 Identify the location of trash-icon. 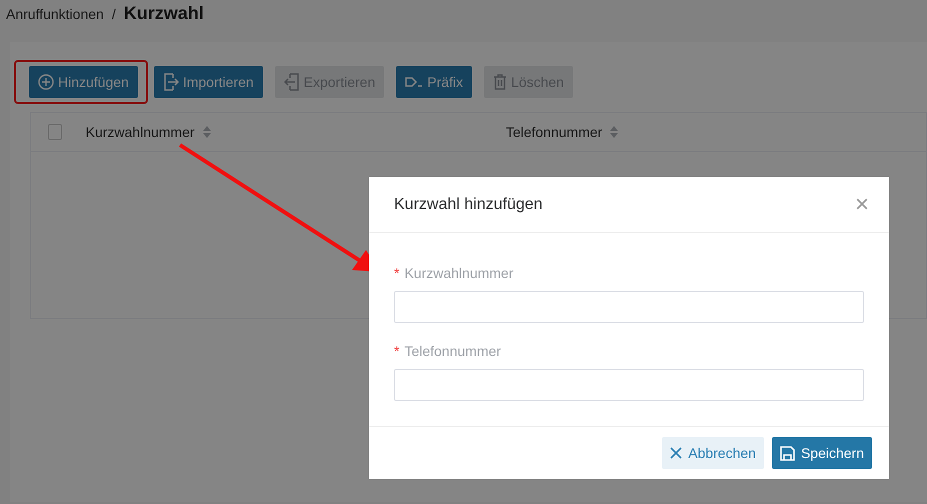
(500, 82).